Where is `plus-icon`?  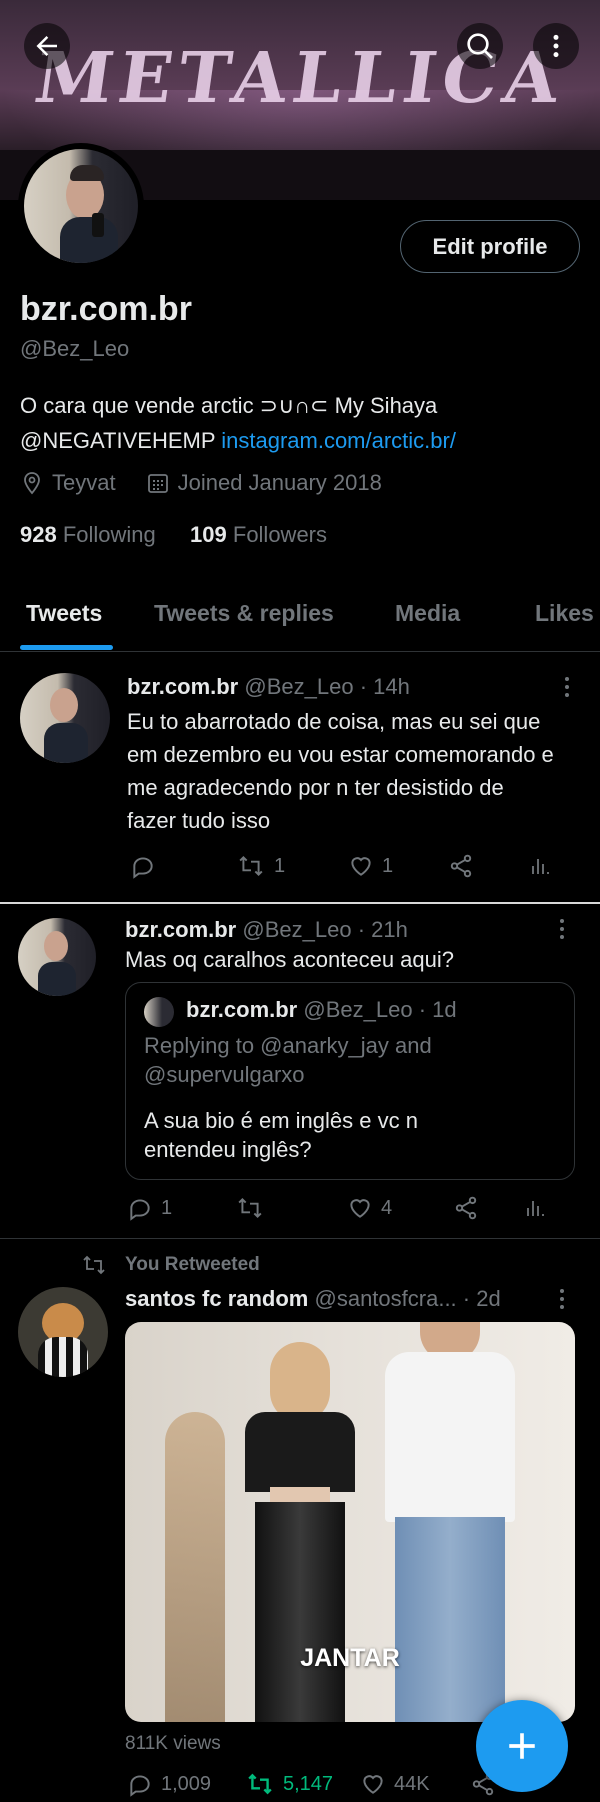 plus-icon is located at coordinates (522, 1746).